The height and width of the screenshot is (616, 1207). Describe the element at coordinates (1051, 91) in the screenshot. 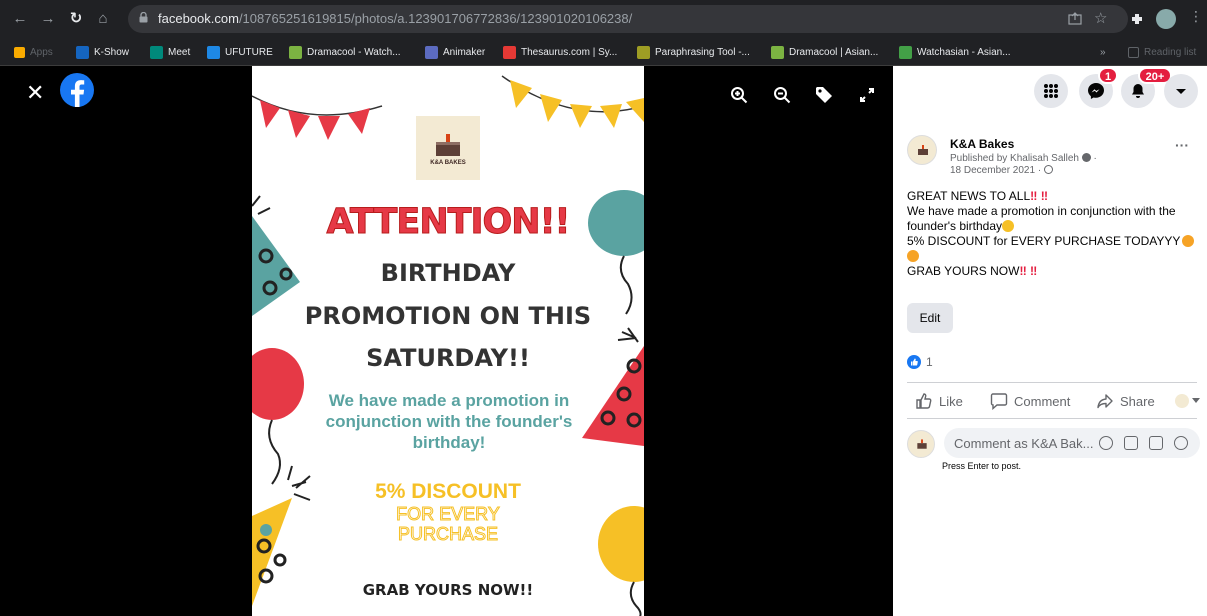

I see `menu-grid-button` at that location.